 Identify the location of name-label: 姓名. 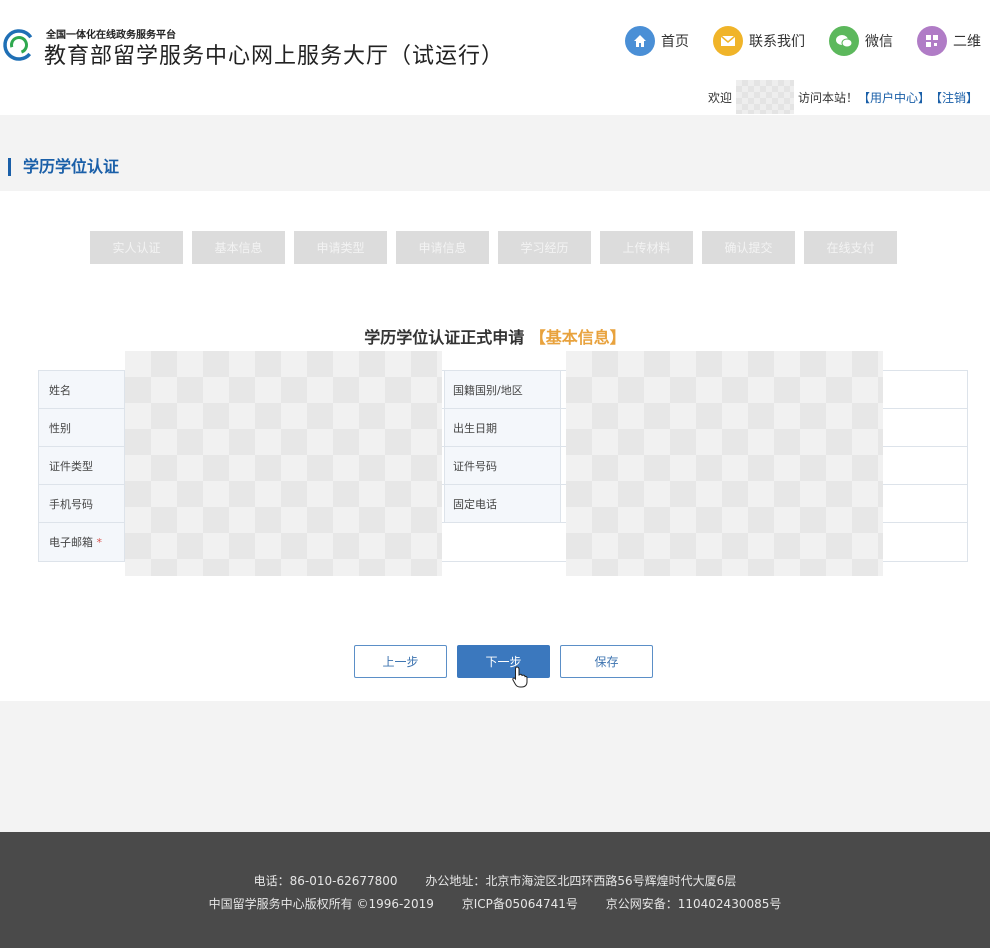
(82, 389).